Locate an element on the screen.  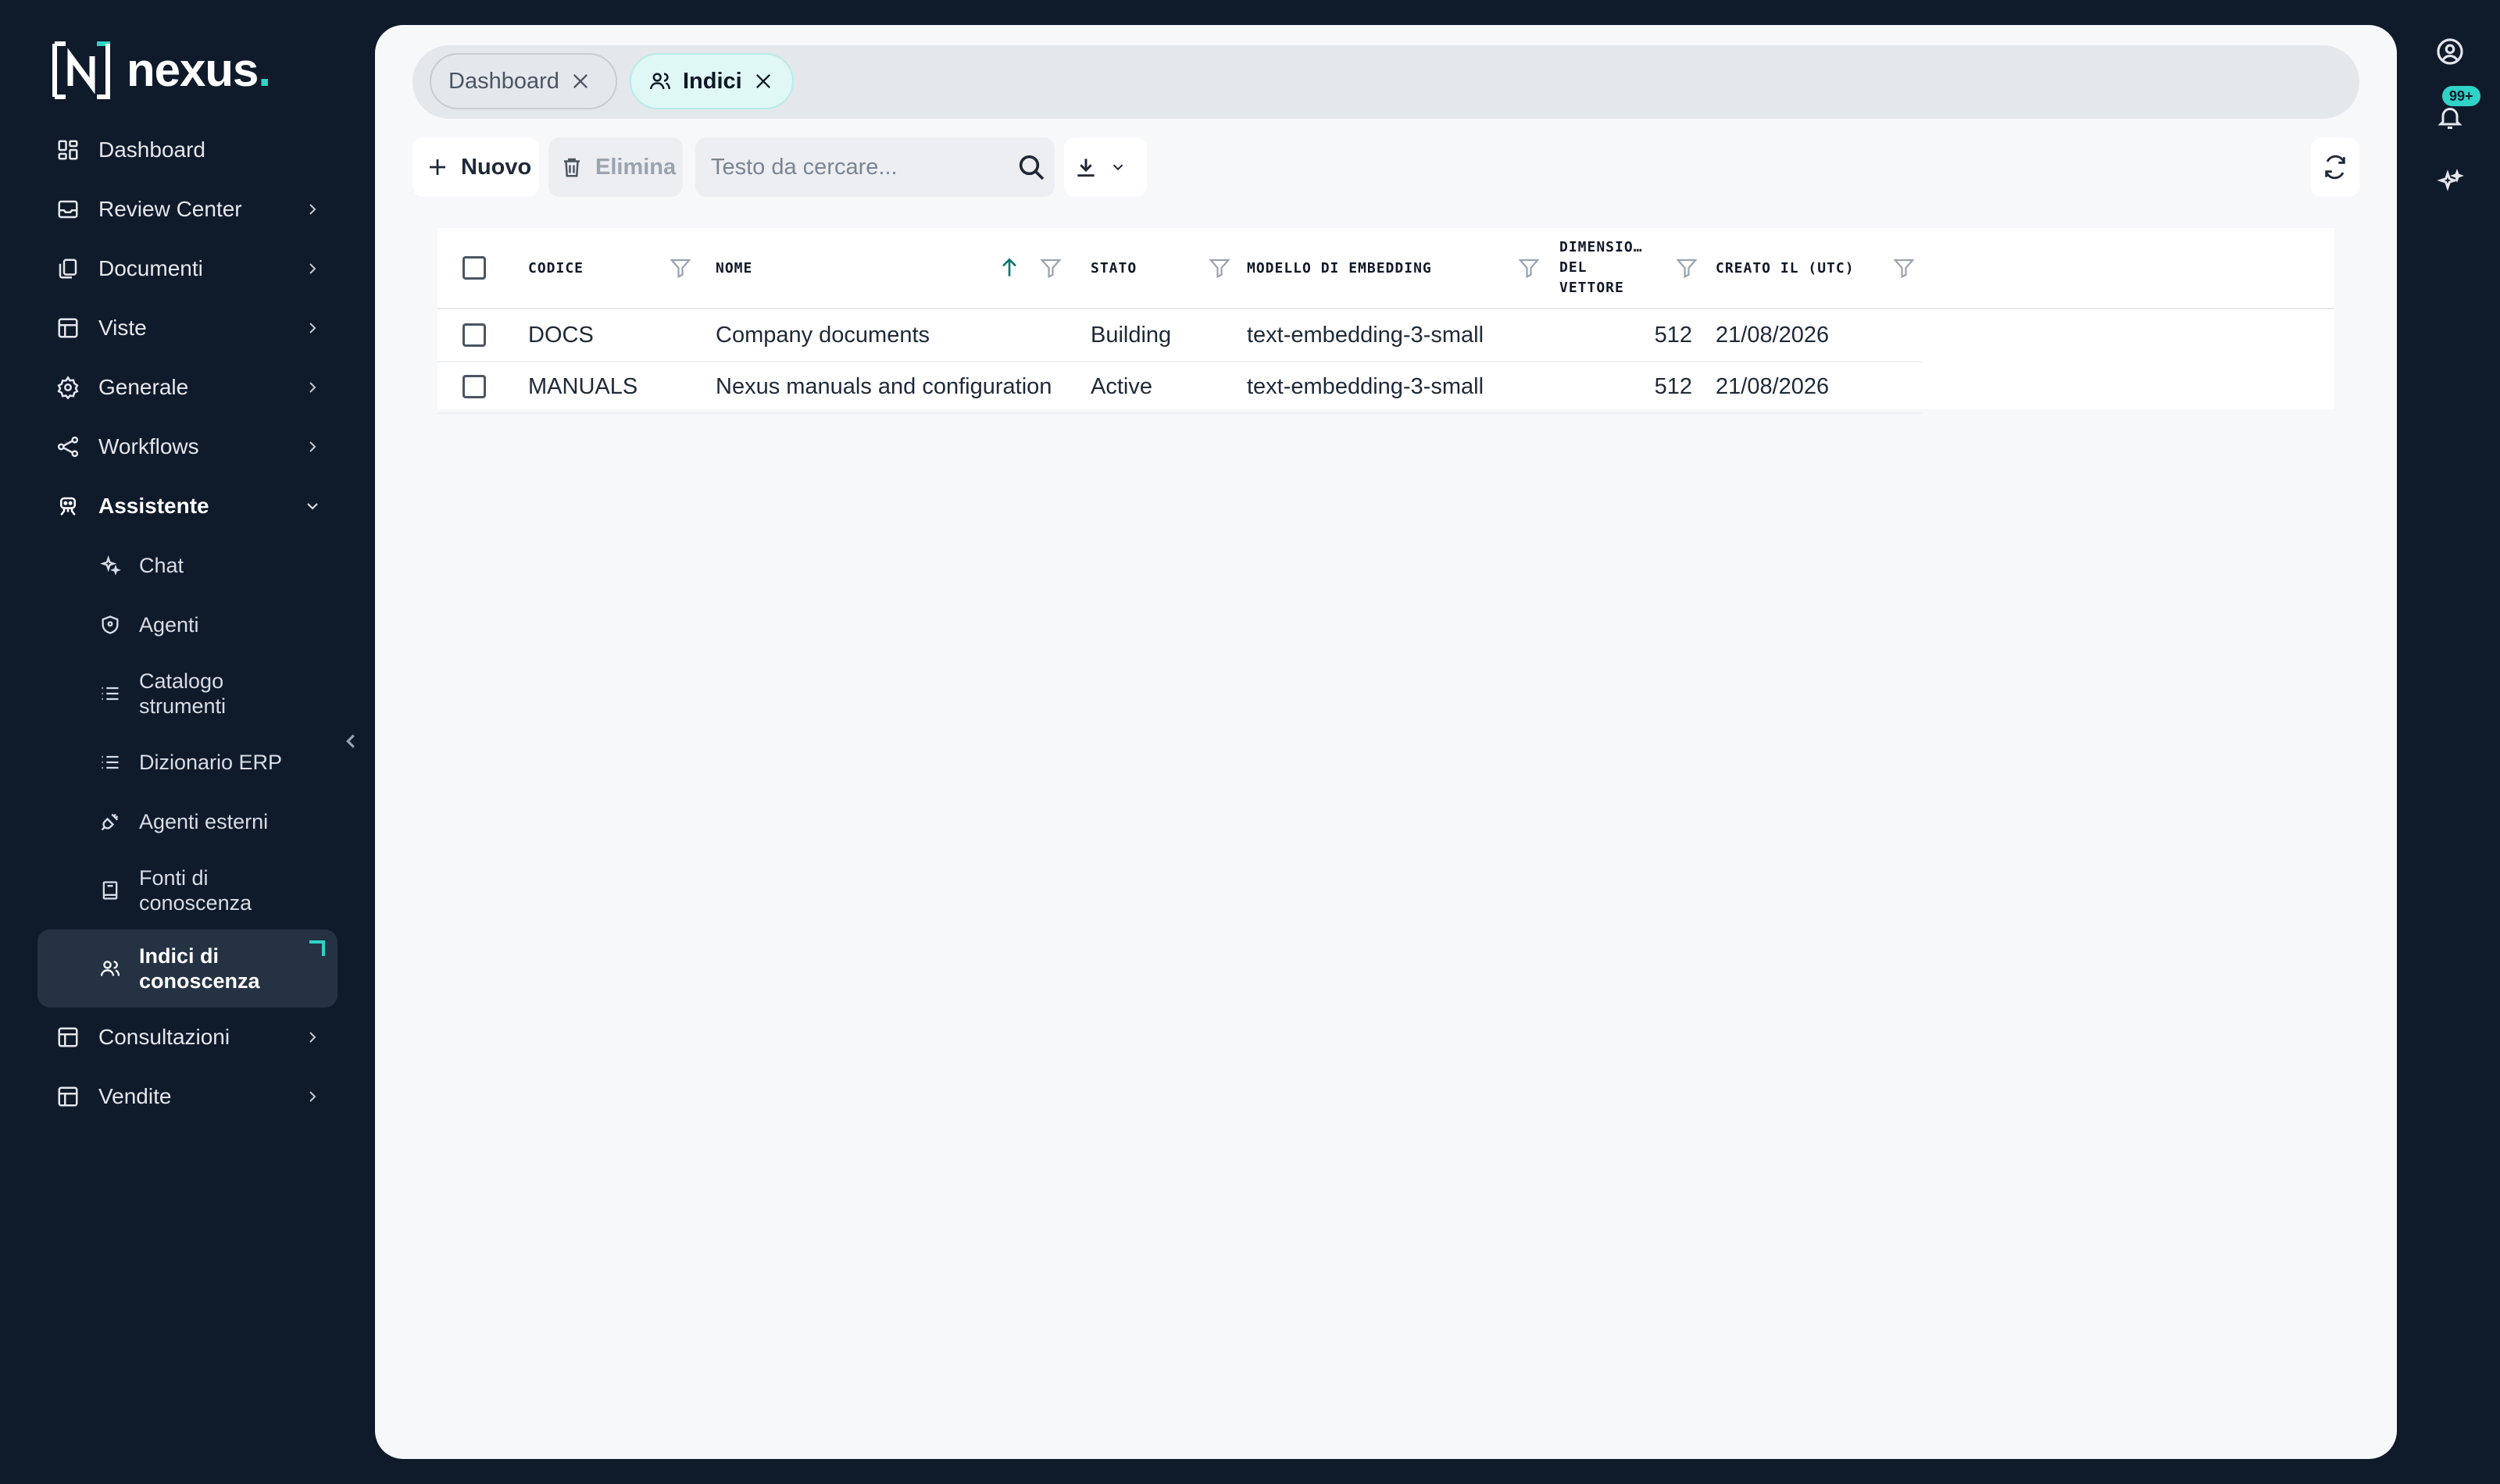
logo: nexus. is located at coordinates (161, 70).